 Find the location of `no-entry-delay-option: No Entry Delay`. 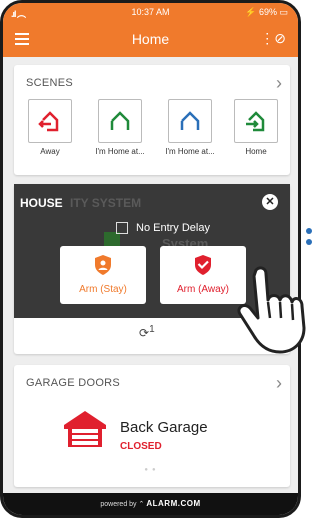

no-entry-delay-option: No Entry Delay is located at coordinates (163, 228).